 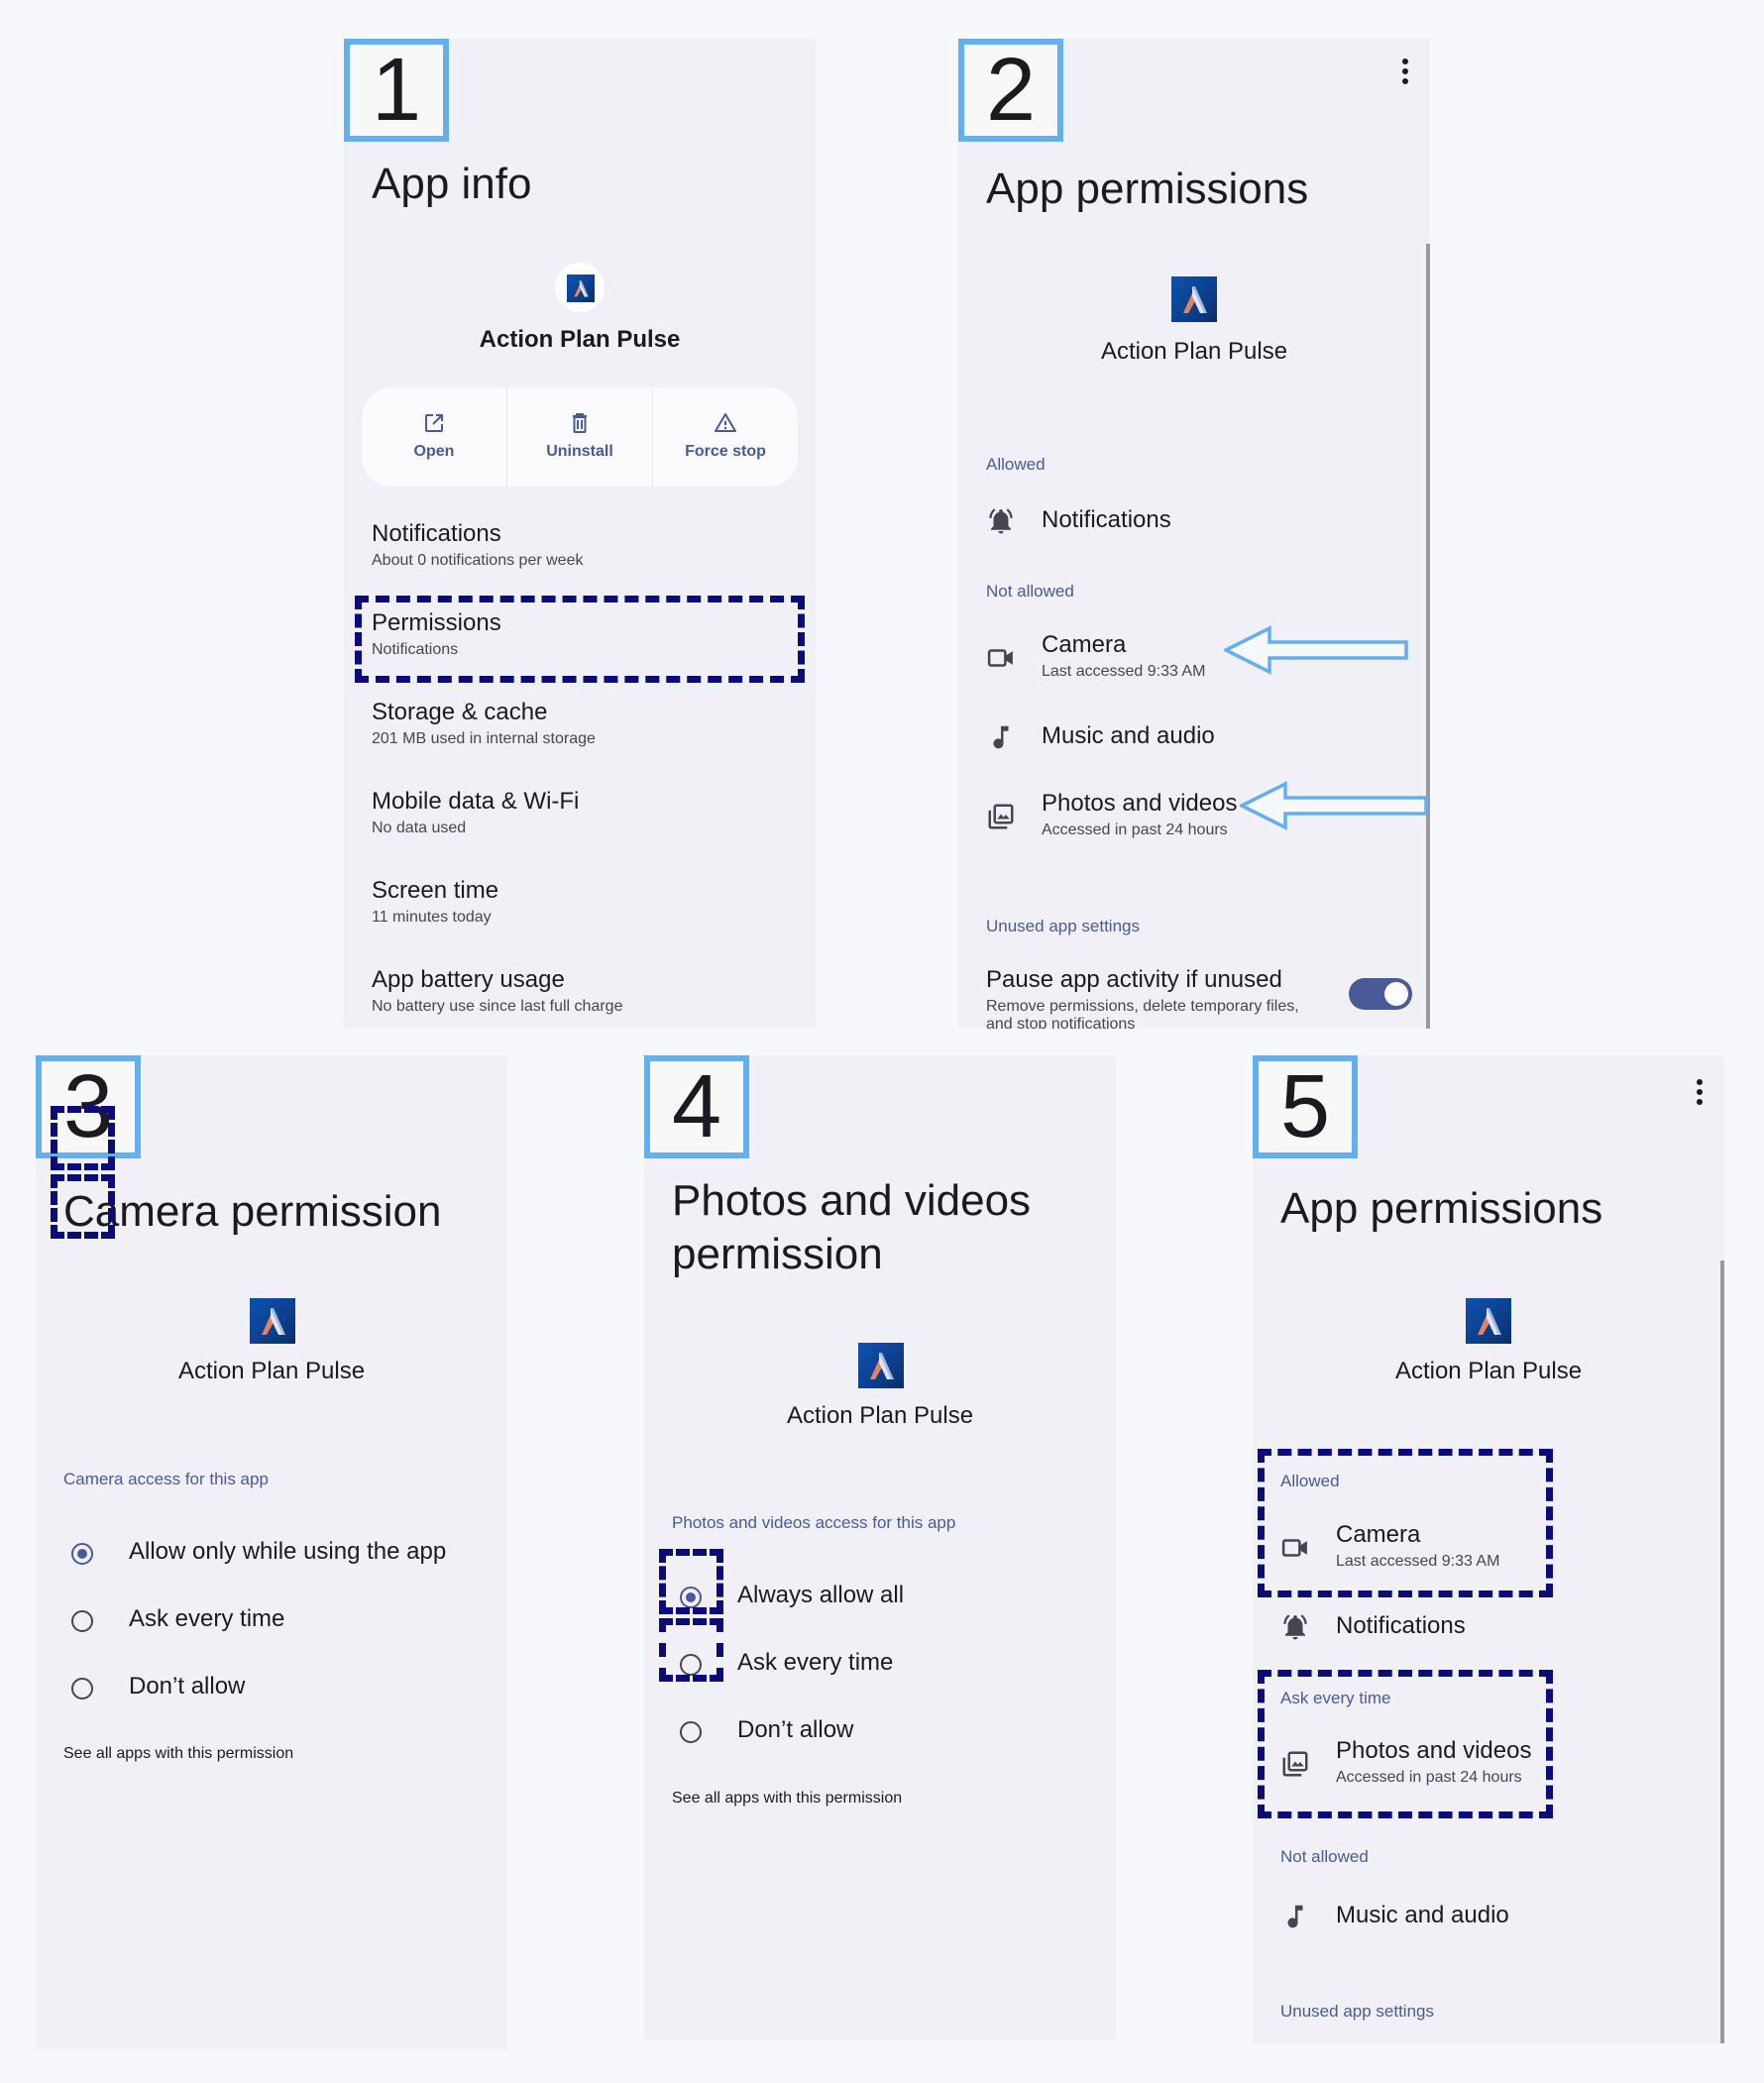 I want to click on item-subtitle: No battery use since last full charge, so click(x=497, y=1006).